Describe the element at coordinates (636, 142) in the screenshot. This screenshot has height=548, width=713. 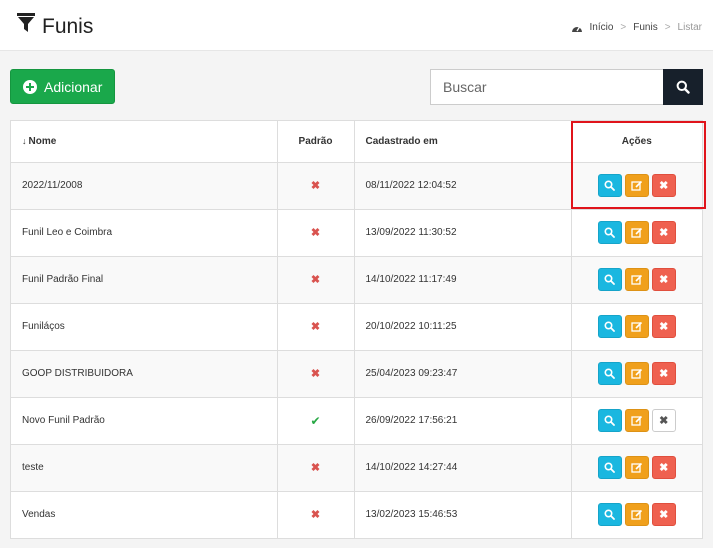
I see `column-header-acoes: Ações` at that location.